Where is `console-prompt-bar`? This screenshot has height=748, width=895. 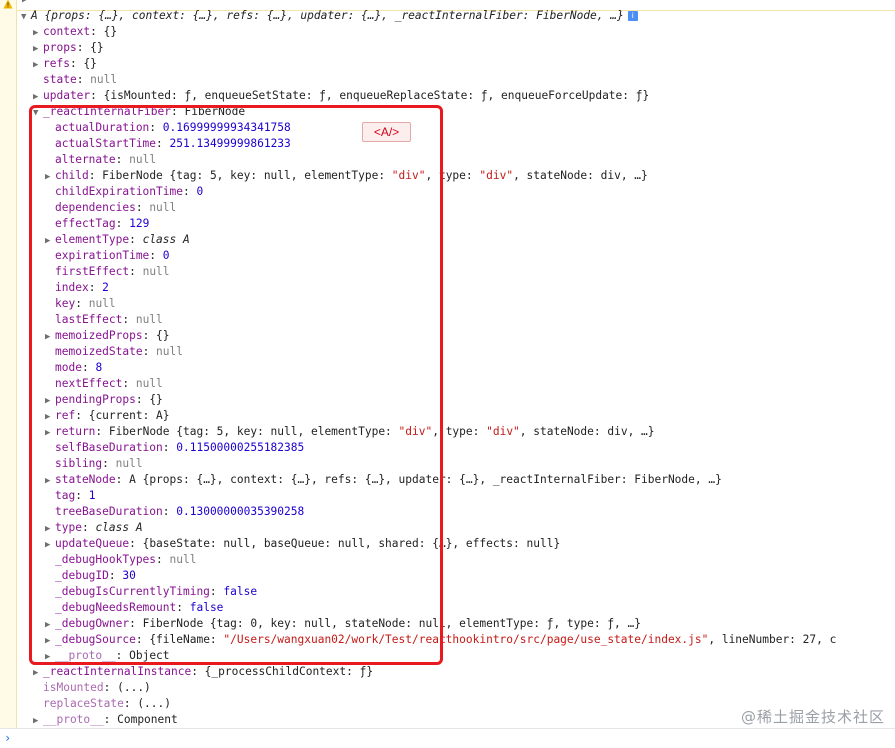 console-prompt-bar is located at coordinates (447, 738).